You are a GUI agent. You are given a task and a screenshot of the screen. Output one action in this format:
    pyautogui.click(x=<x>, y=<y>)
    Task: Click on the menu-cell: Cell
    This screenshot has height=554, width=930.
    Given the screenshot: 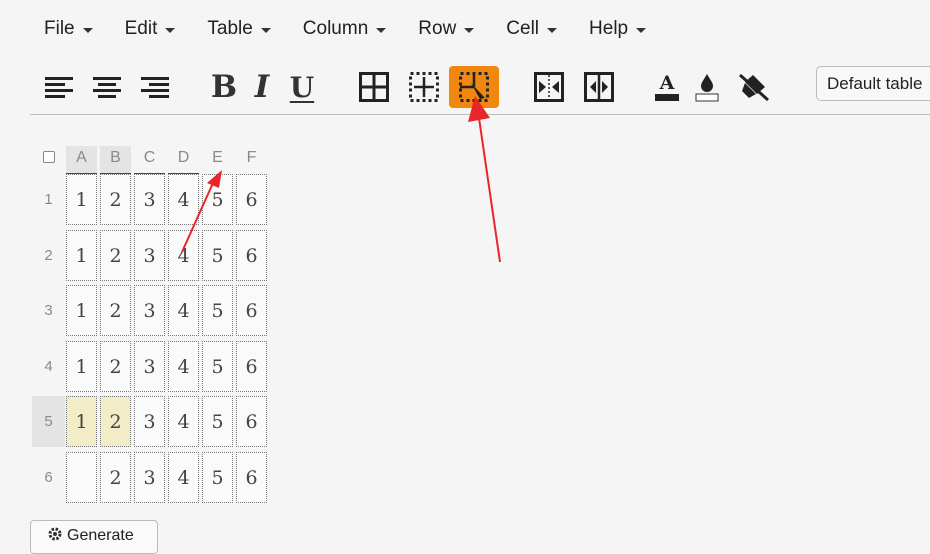 What is the action you would take?
    pyautogui.click(x=532, y=29)
    